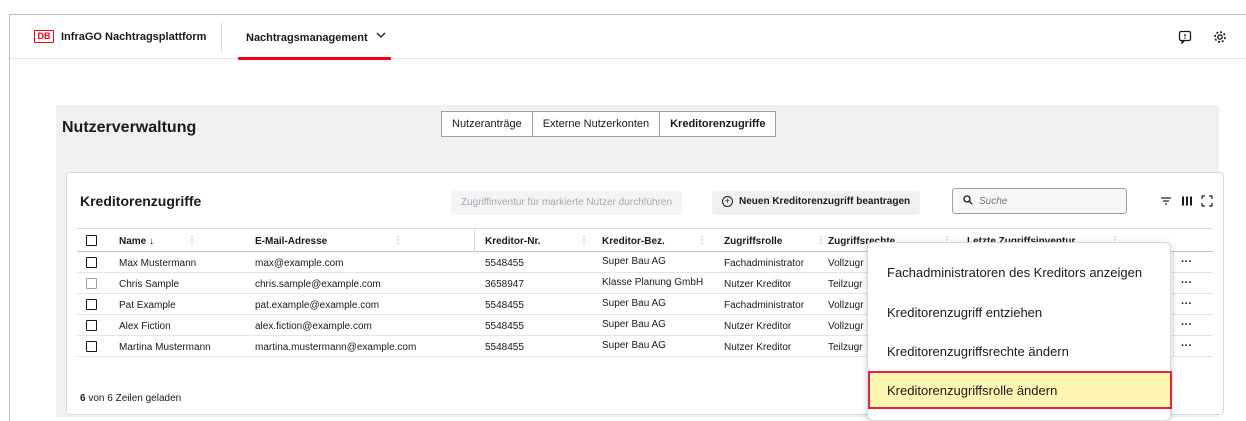  I want to click on col-name: Name ↓, so click(136, 241).